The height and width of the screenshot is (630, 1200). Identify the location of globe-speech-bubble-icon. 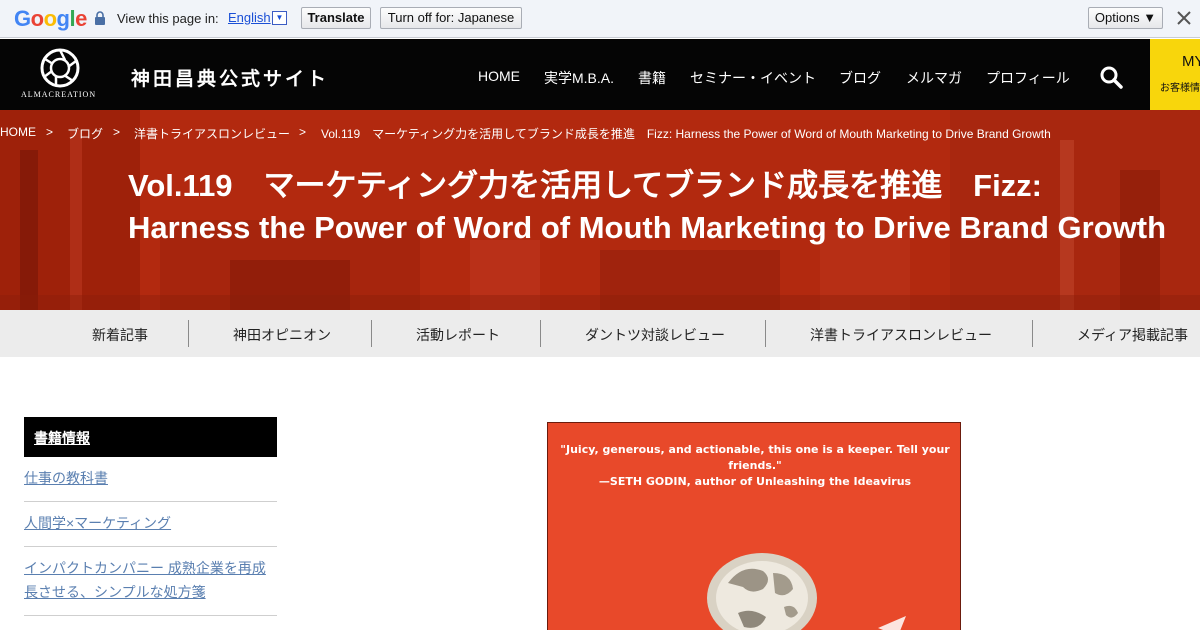
(806, 591).